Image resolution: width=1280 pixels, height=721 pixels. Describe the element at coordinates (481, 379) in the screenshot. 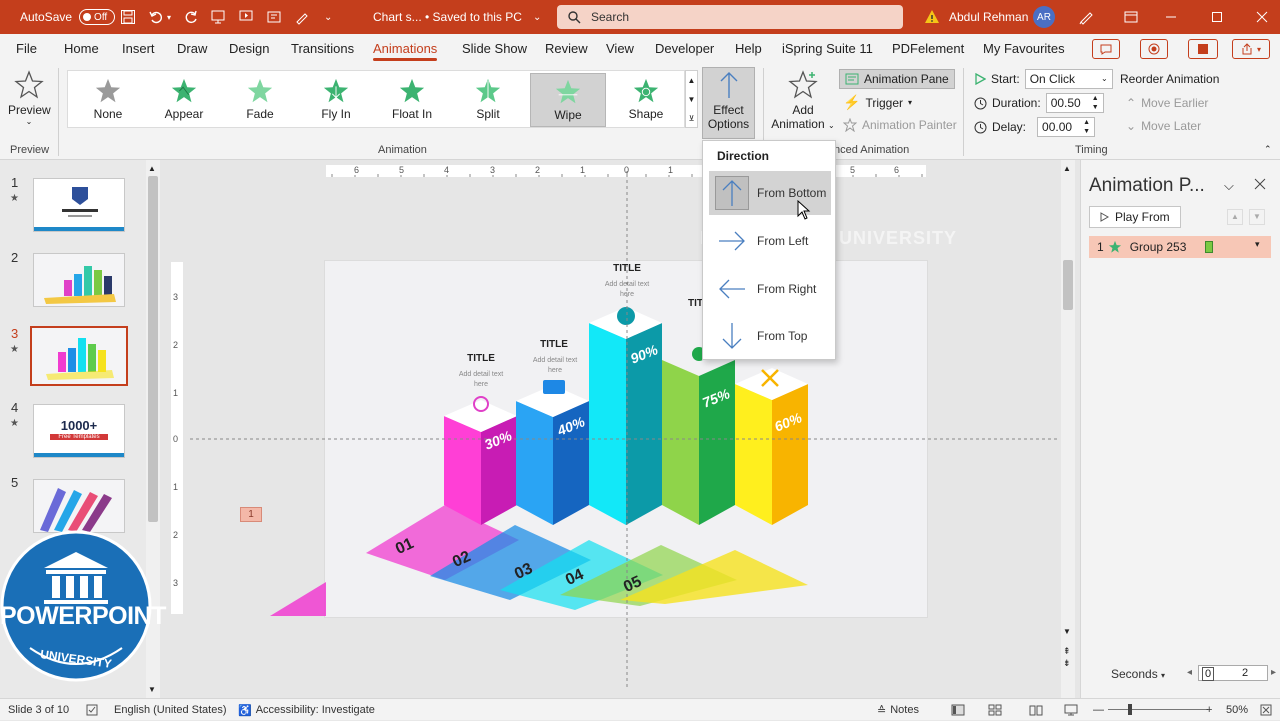

I see `bar-detail-1: Add detail text here` at that location.